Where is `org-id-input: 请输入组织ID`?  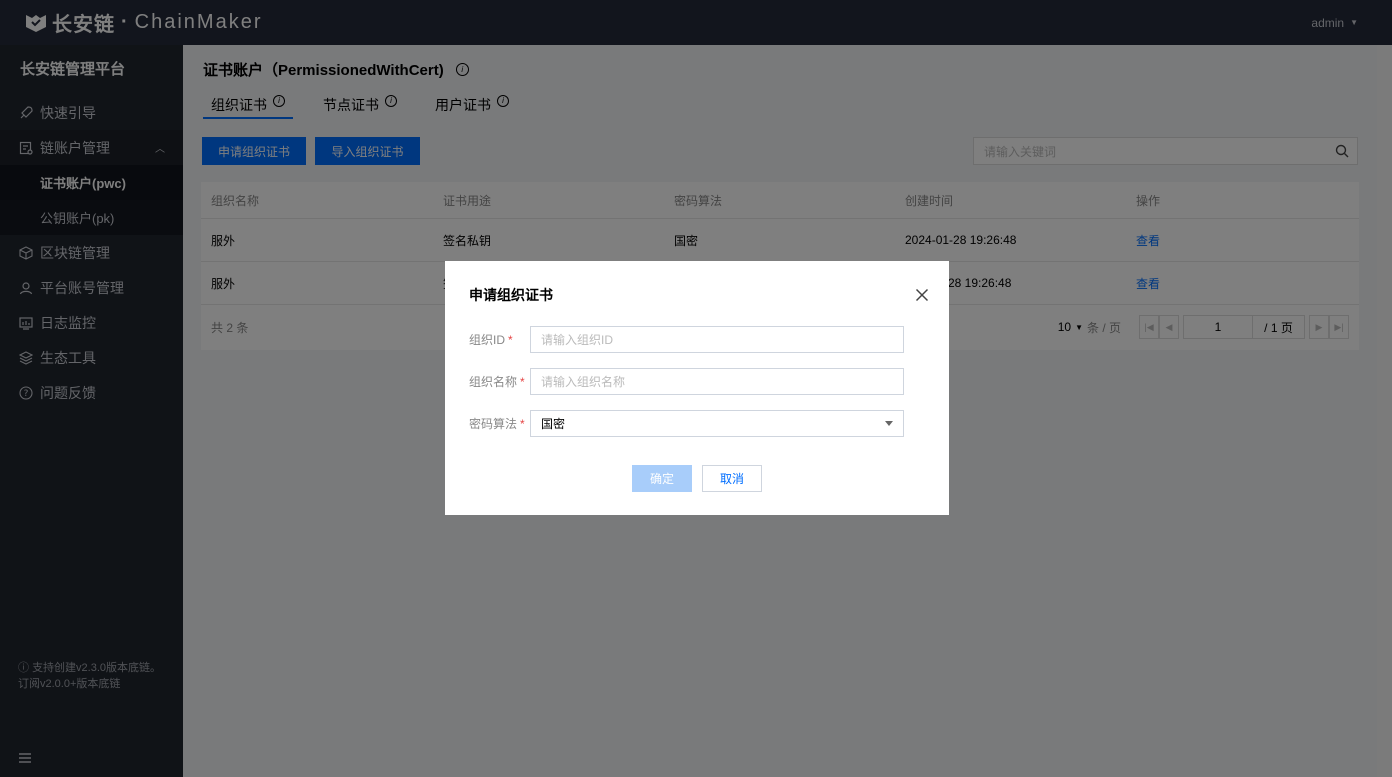
org-id-input: 请输入组织ID is located at coordinates (717, 339).